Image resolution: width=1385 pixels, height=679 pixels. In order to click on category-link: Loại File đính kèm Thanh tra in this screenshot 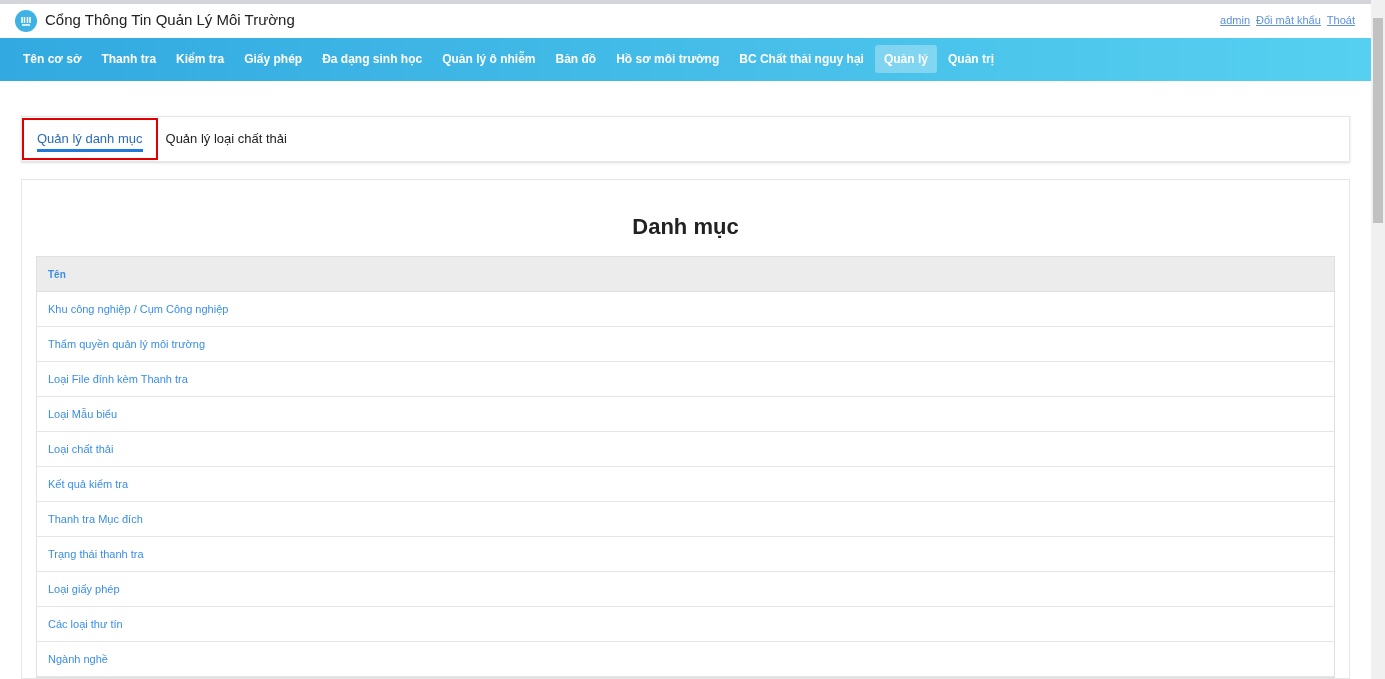, I will do `click(118, 379)`.